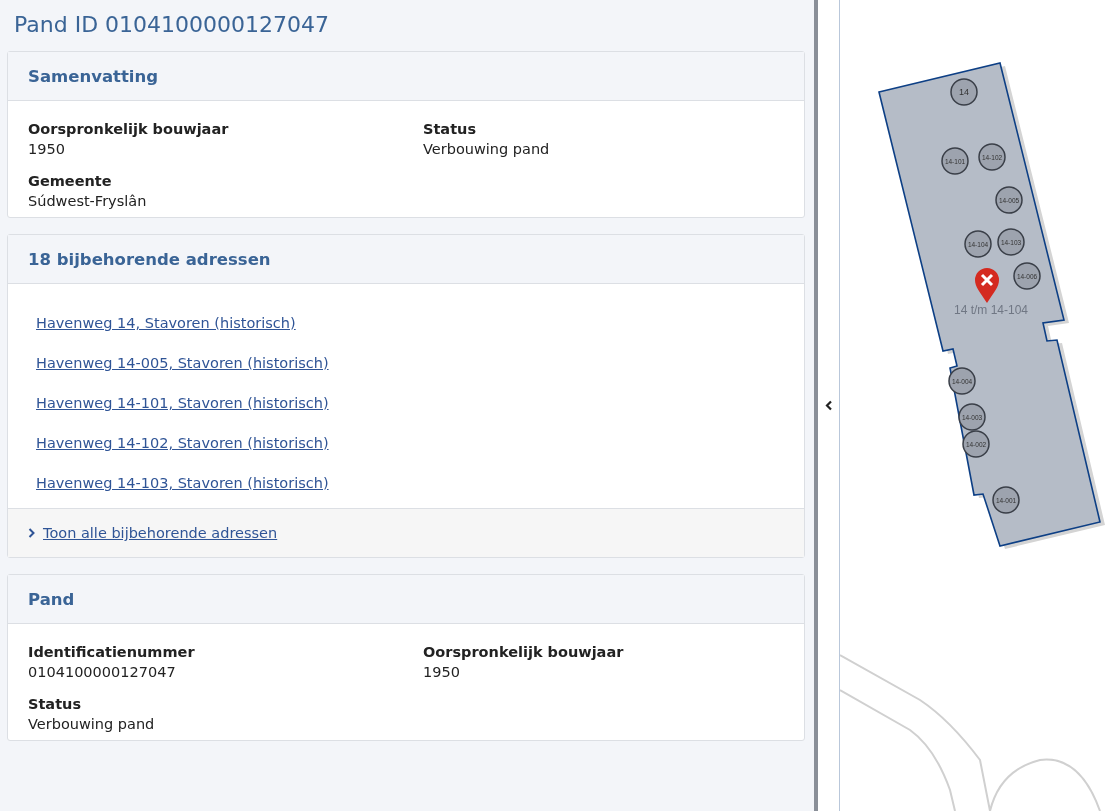  What do you see at coordinates (964, 92) in the screenshot?
I see `address-marker: 14` at bounding box center [964, 92].